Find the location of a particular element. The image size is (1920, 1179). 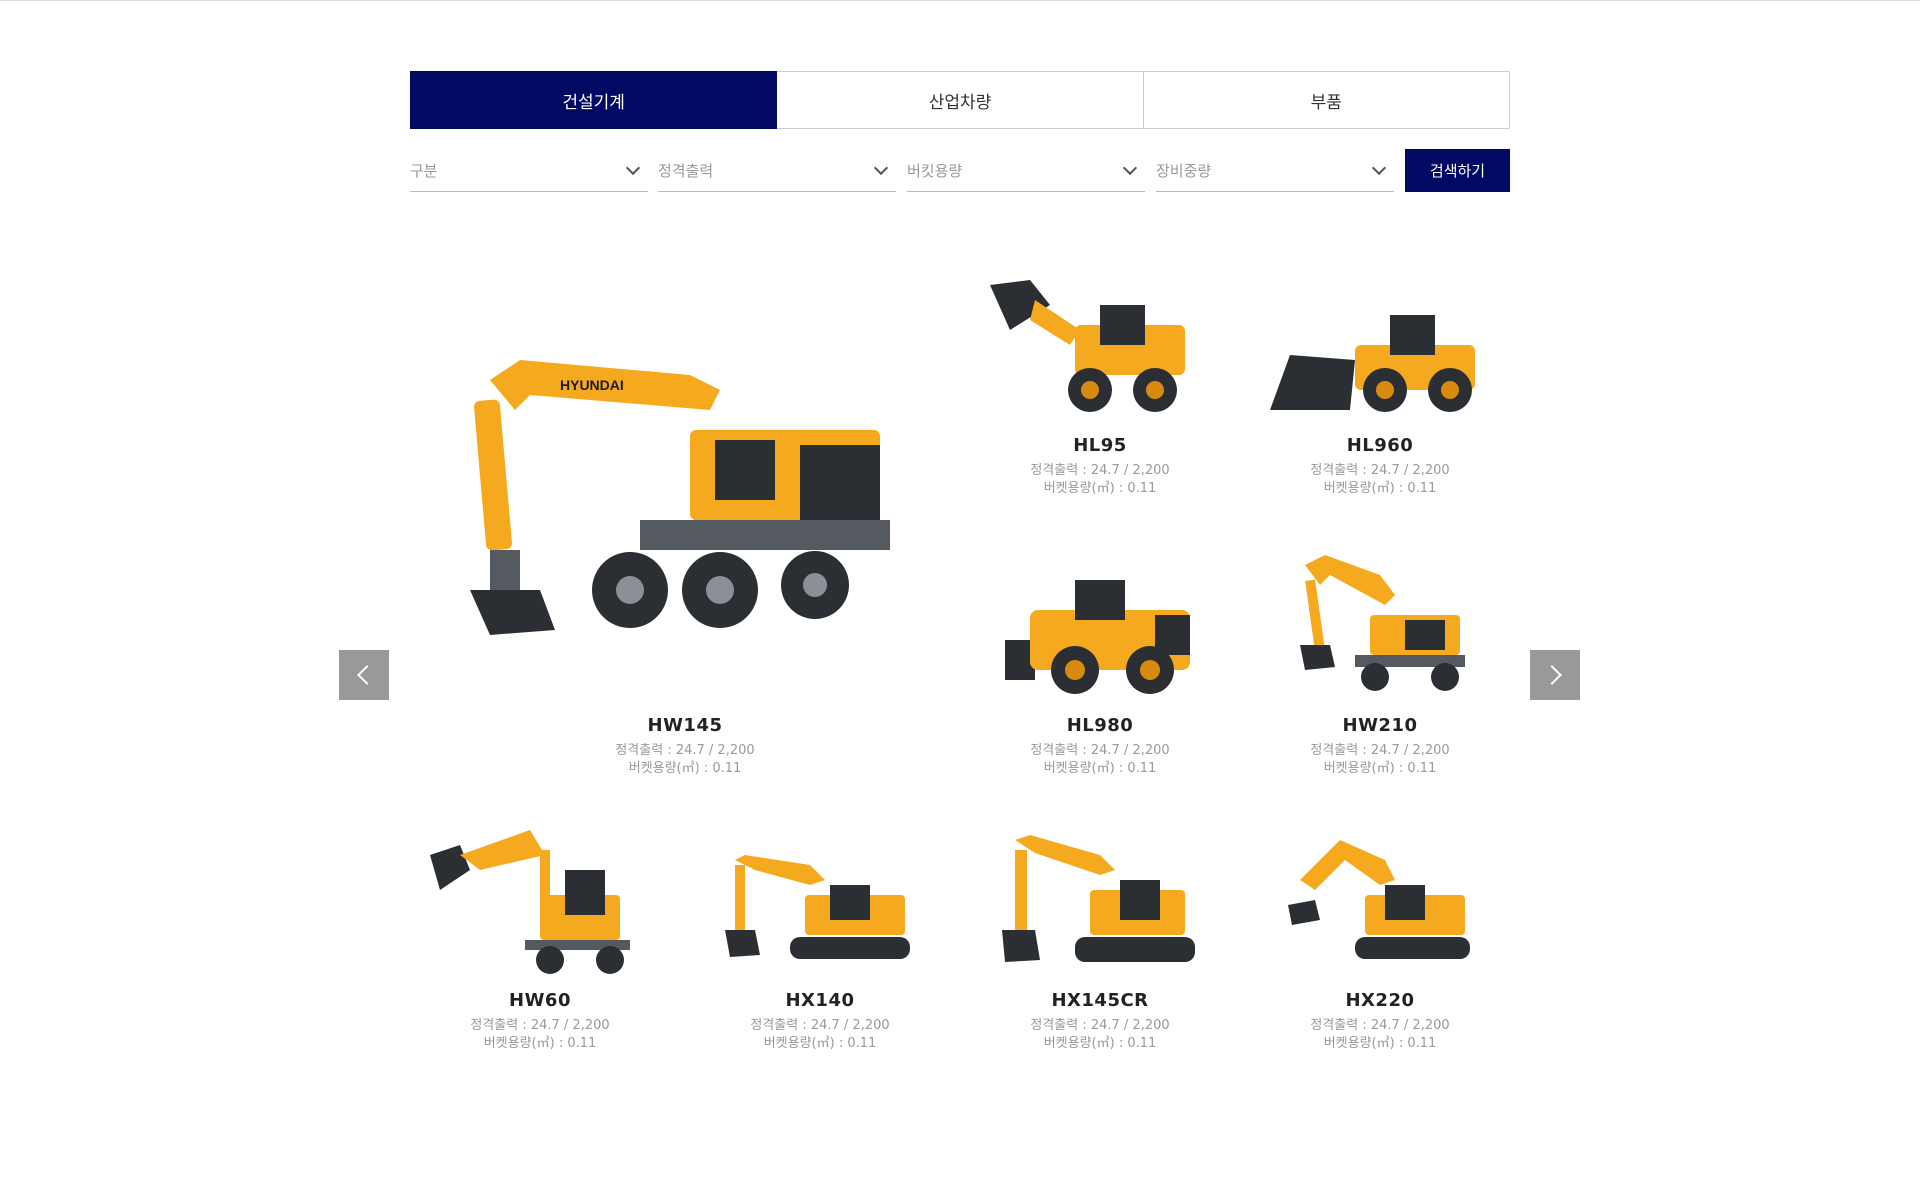

product-name: HL980 is located at coordinates (1100, 725).